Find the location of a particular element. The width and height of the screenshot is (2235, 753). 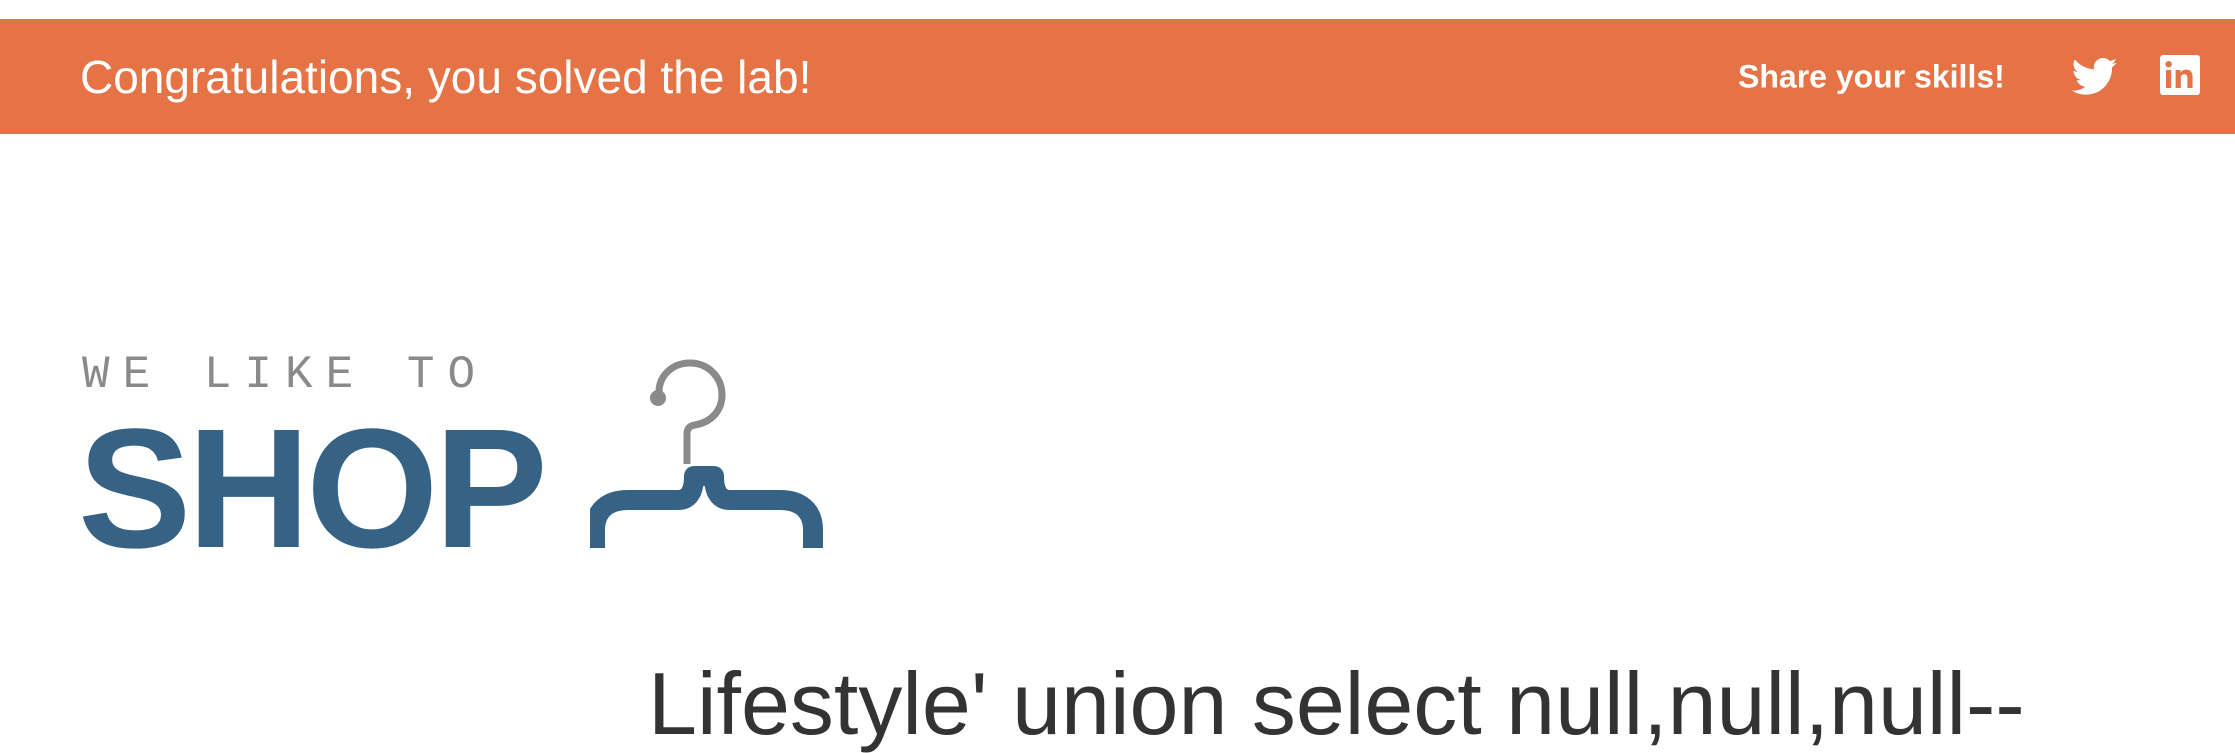

linkedin-icon is located at coordinates (2180, 75).